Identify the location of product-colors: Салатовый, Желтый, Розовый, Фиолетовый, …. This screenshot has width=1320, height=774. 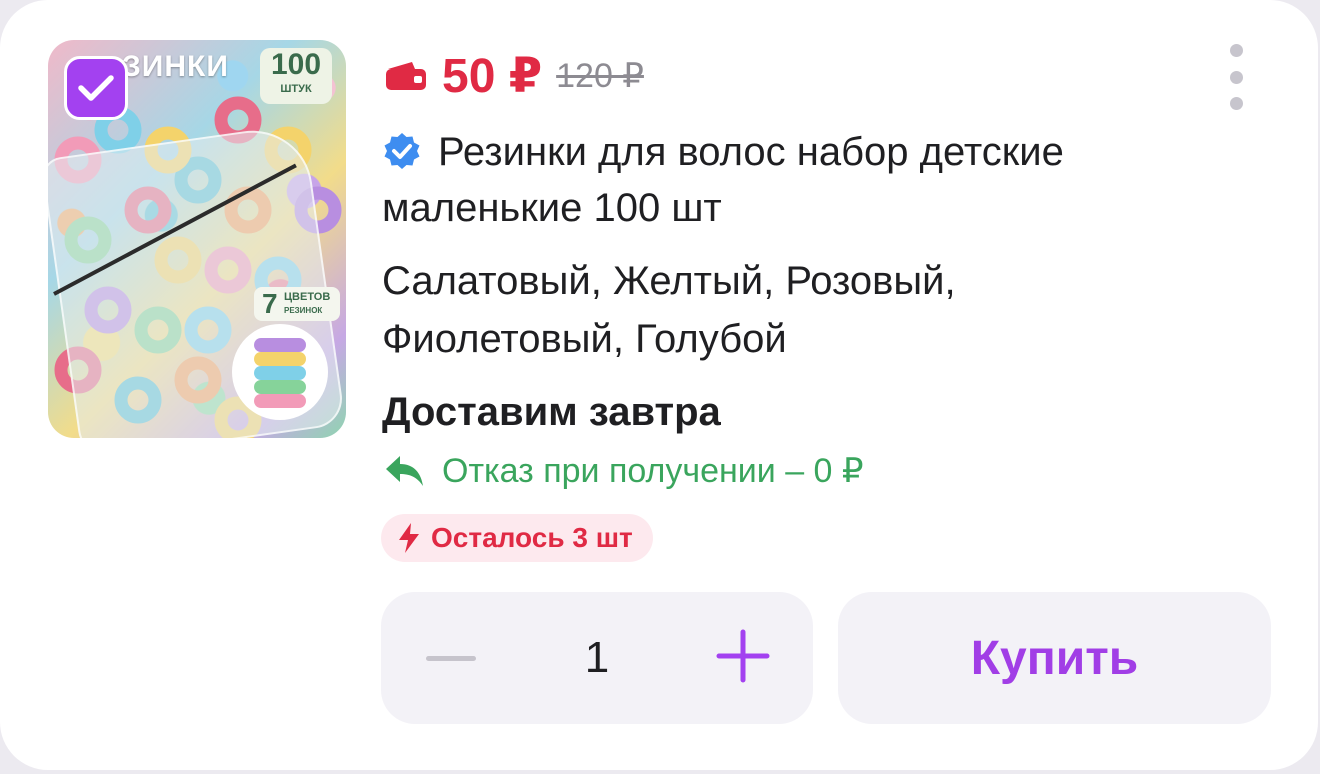
(669, 310).